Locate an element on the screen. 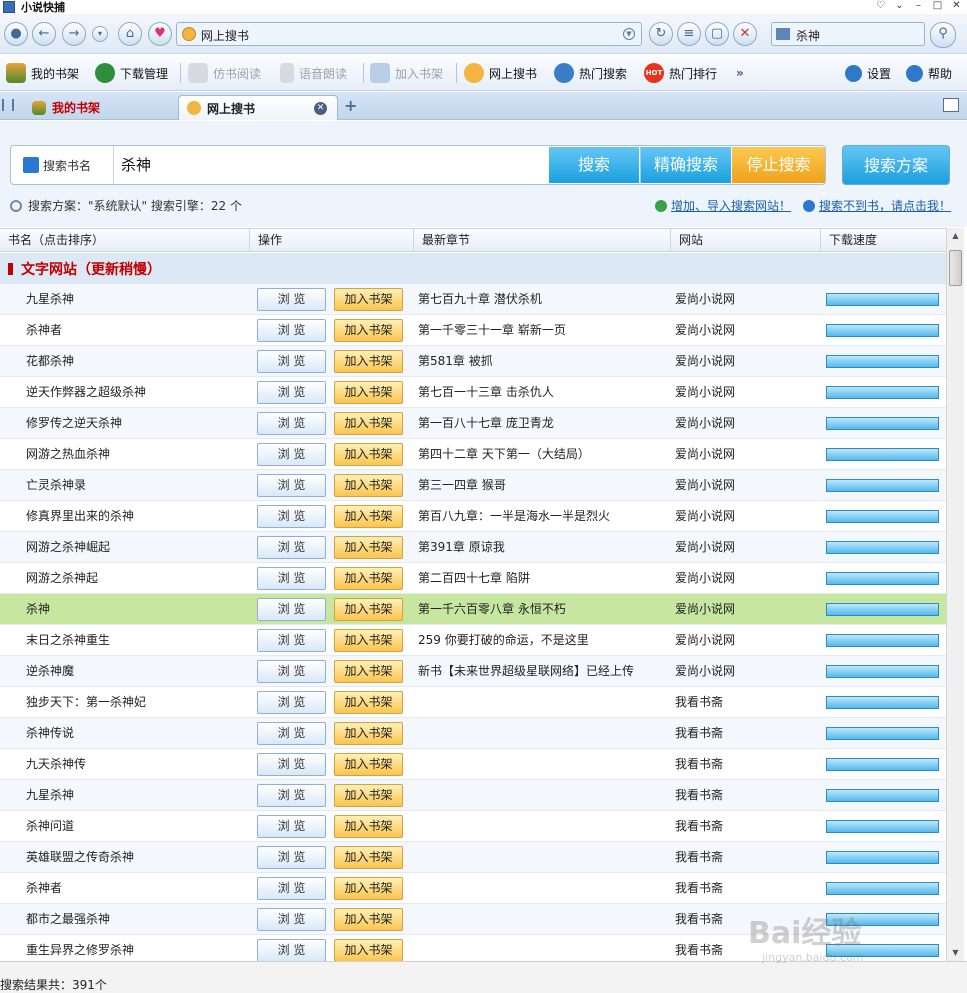 The height and width of the screenshot is (993, 967). stop-search-button: 停止搜索 is located at coordinates (778, 165).